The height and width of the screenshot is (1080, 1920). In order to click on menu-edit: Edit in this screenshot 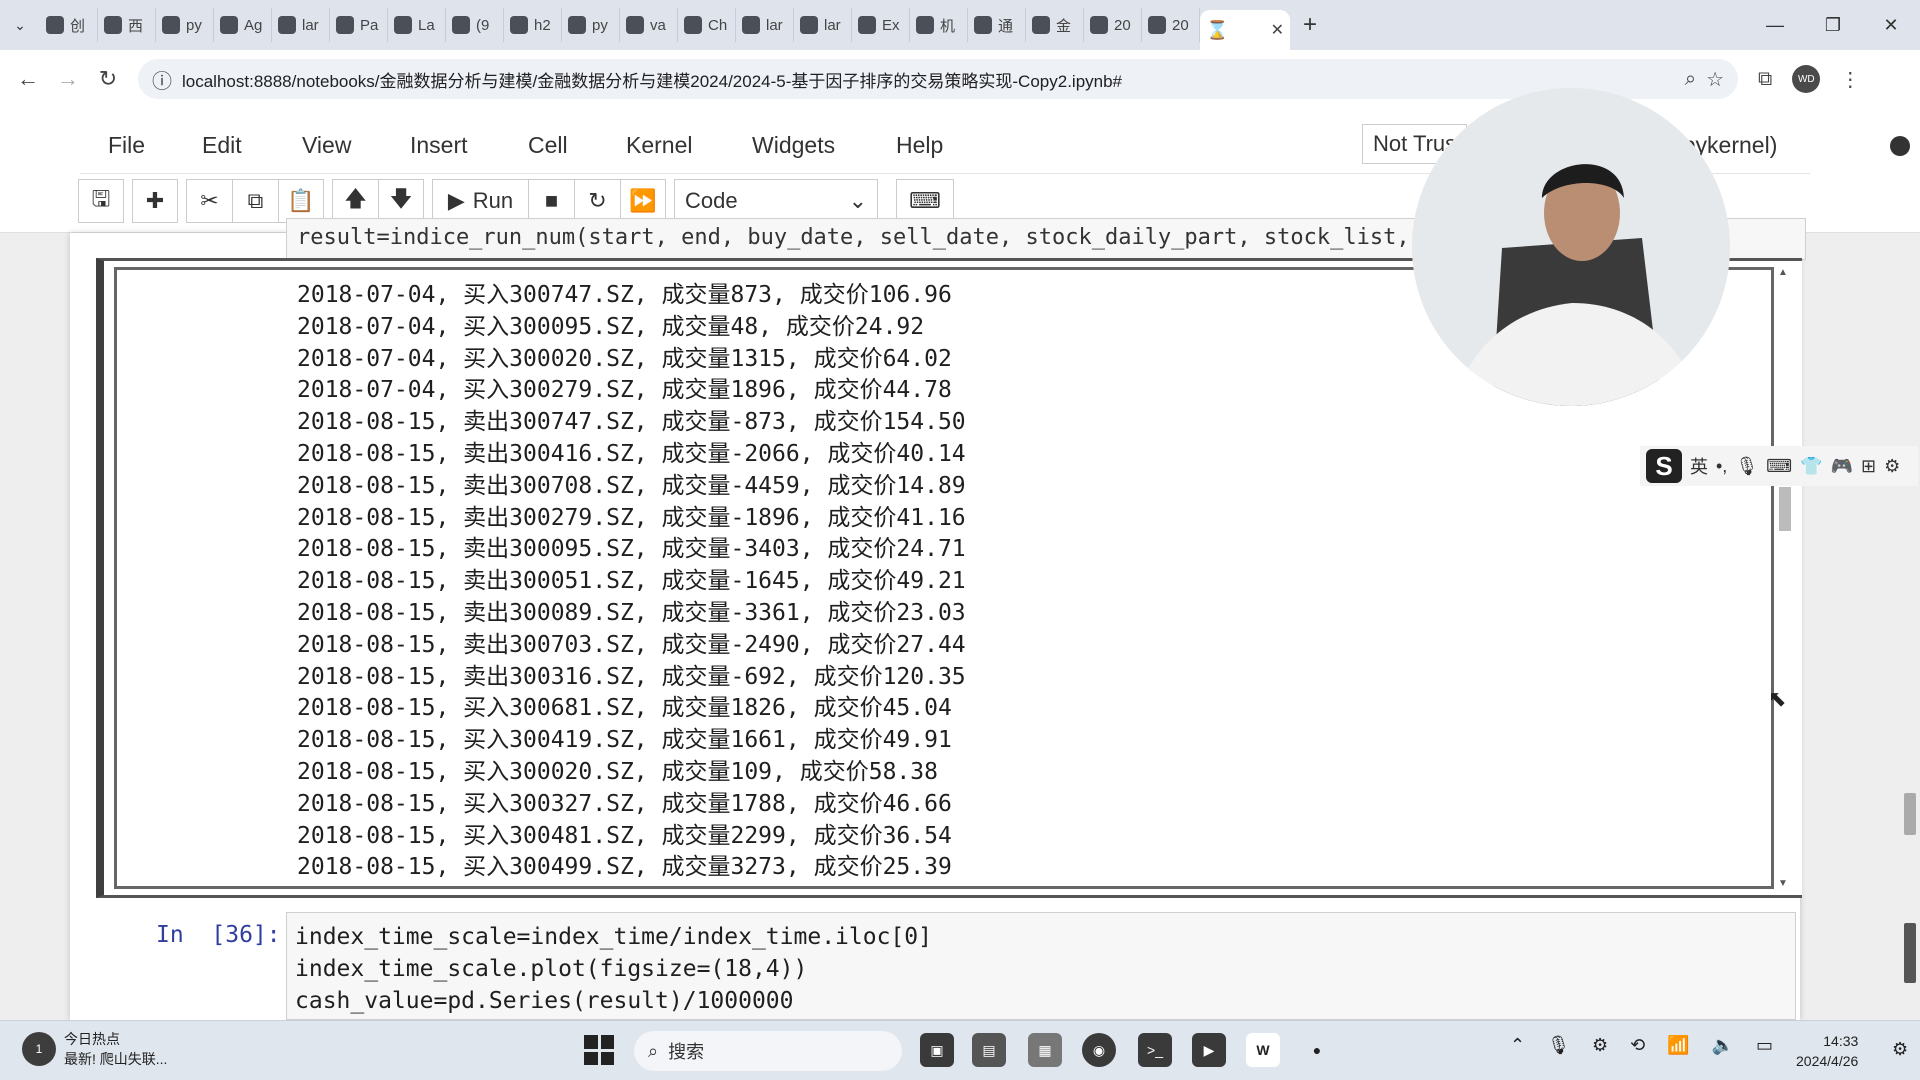, I will do `click(222, 145)`.